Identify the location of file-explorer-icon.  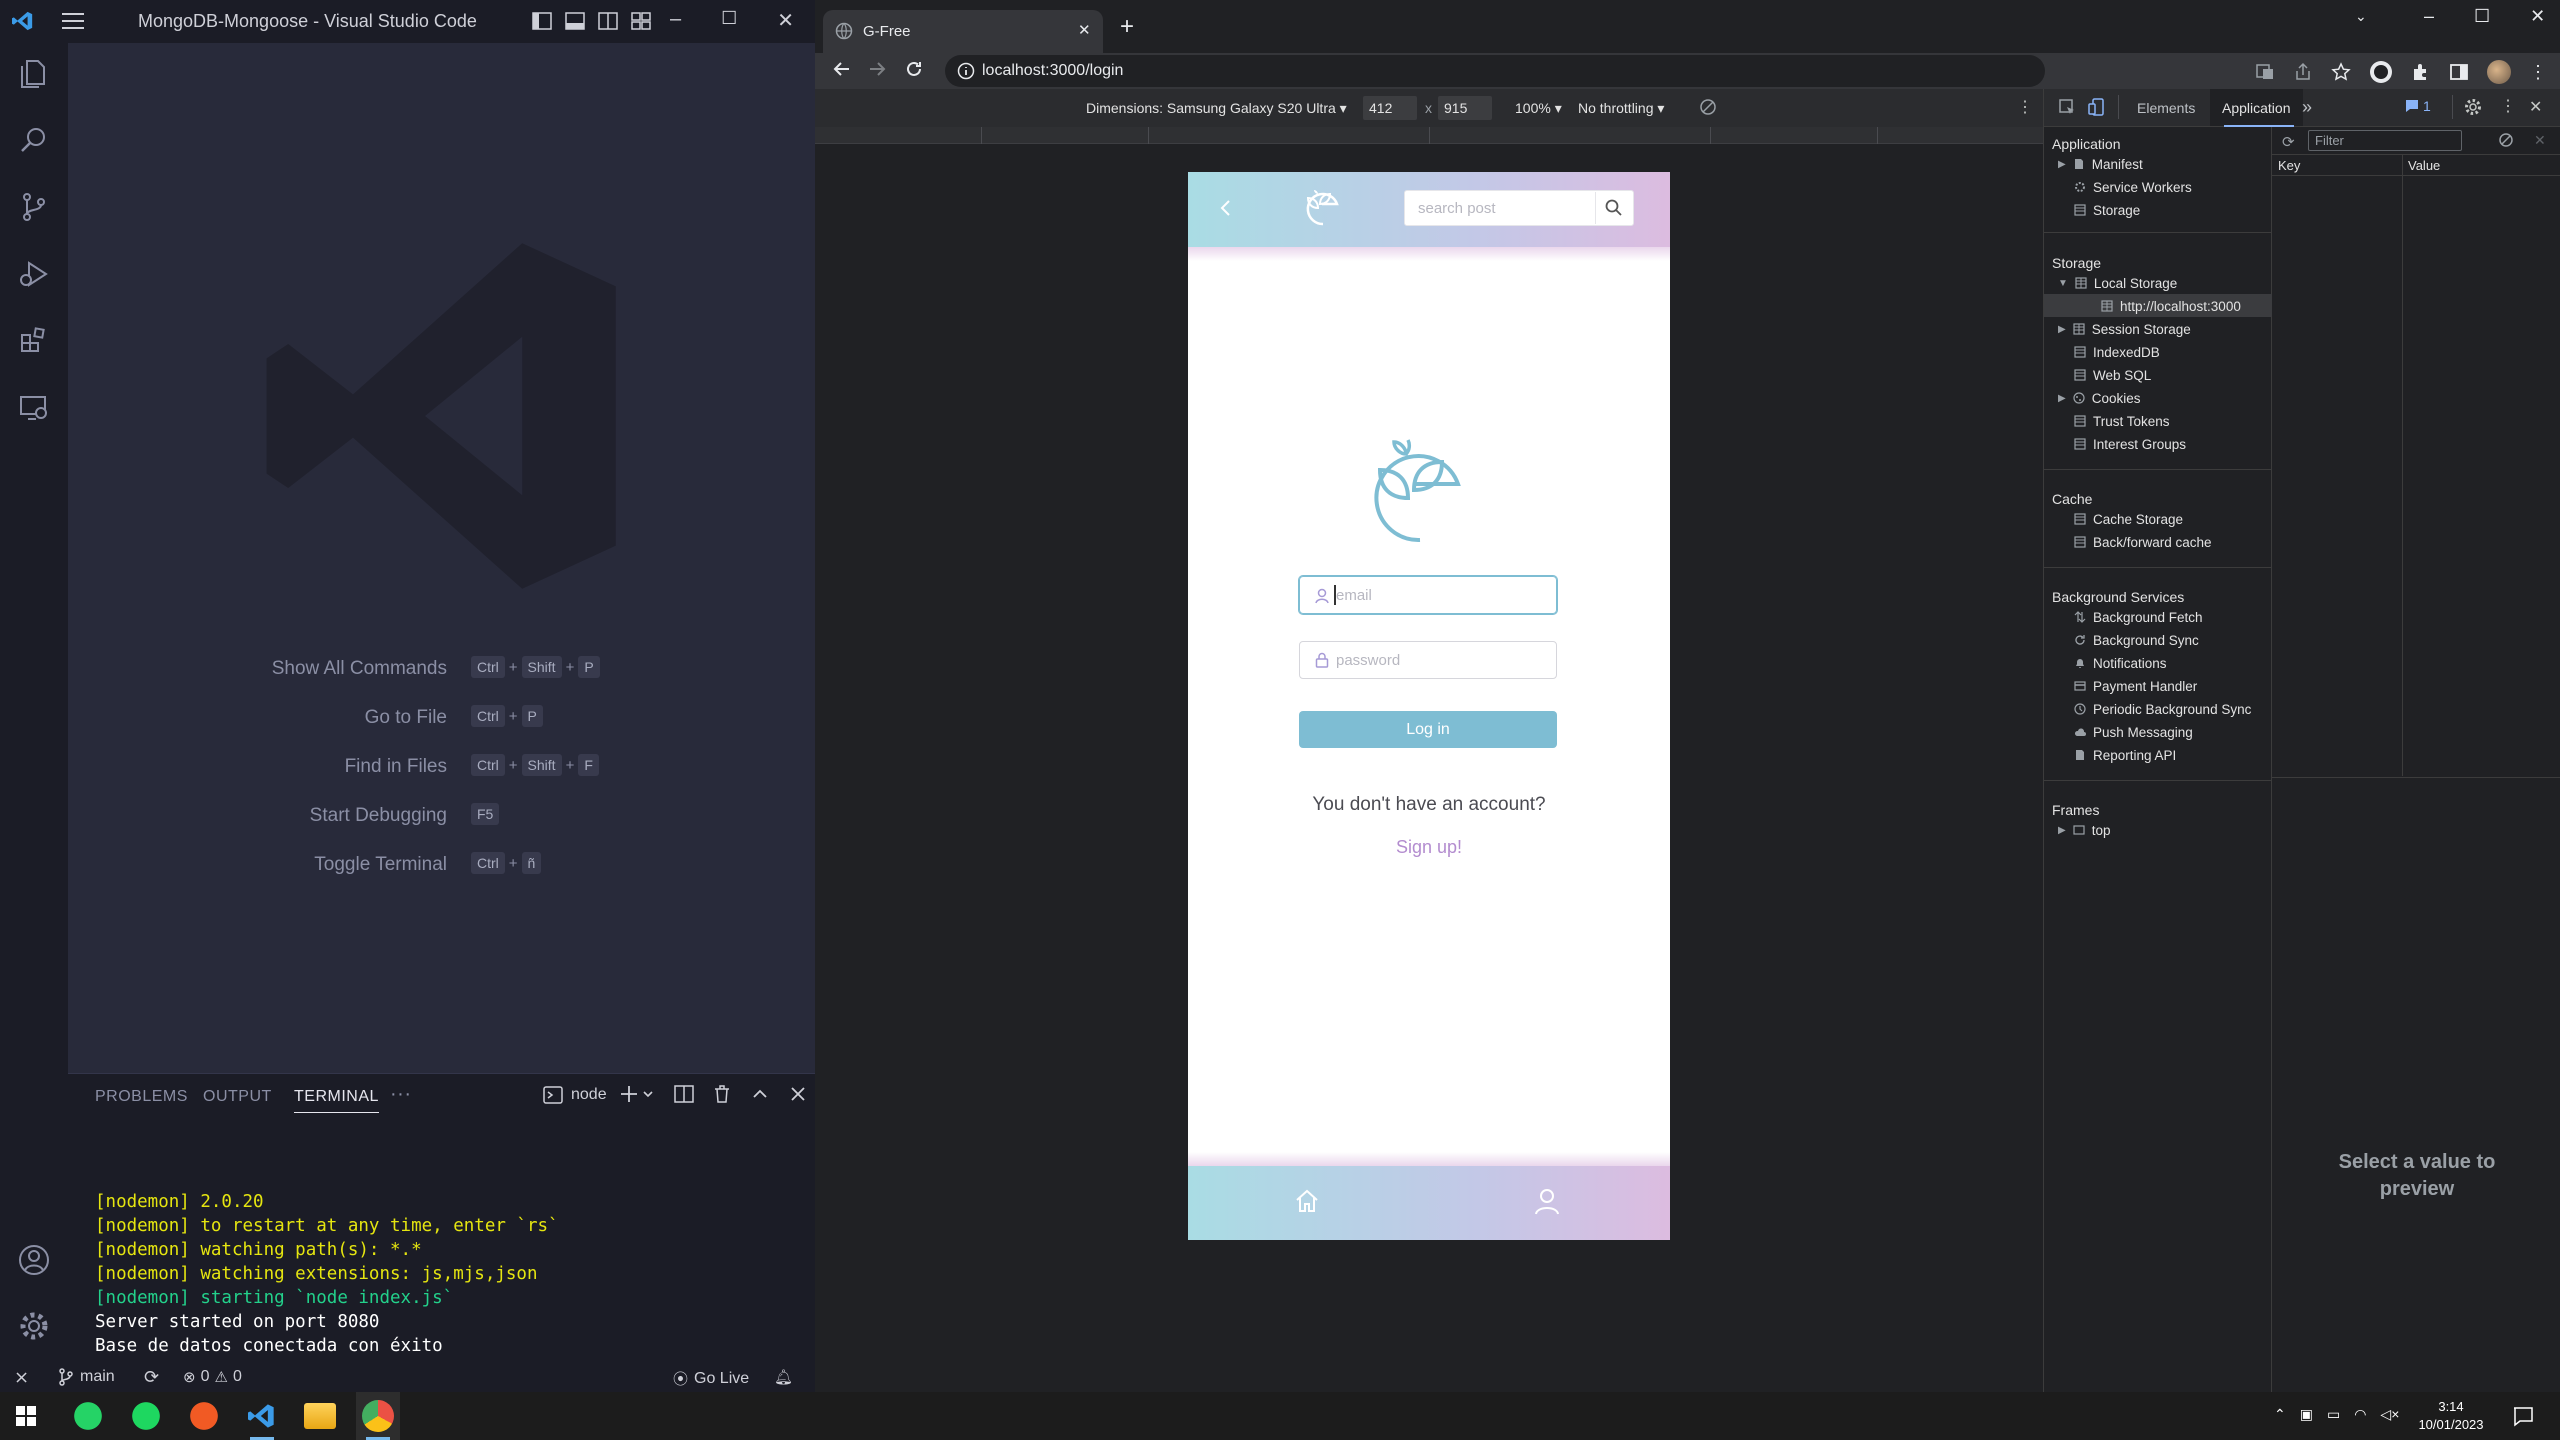
(320, 1416).